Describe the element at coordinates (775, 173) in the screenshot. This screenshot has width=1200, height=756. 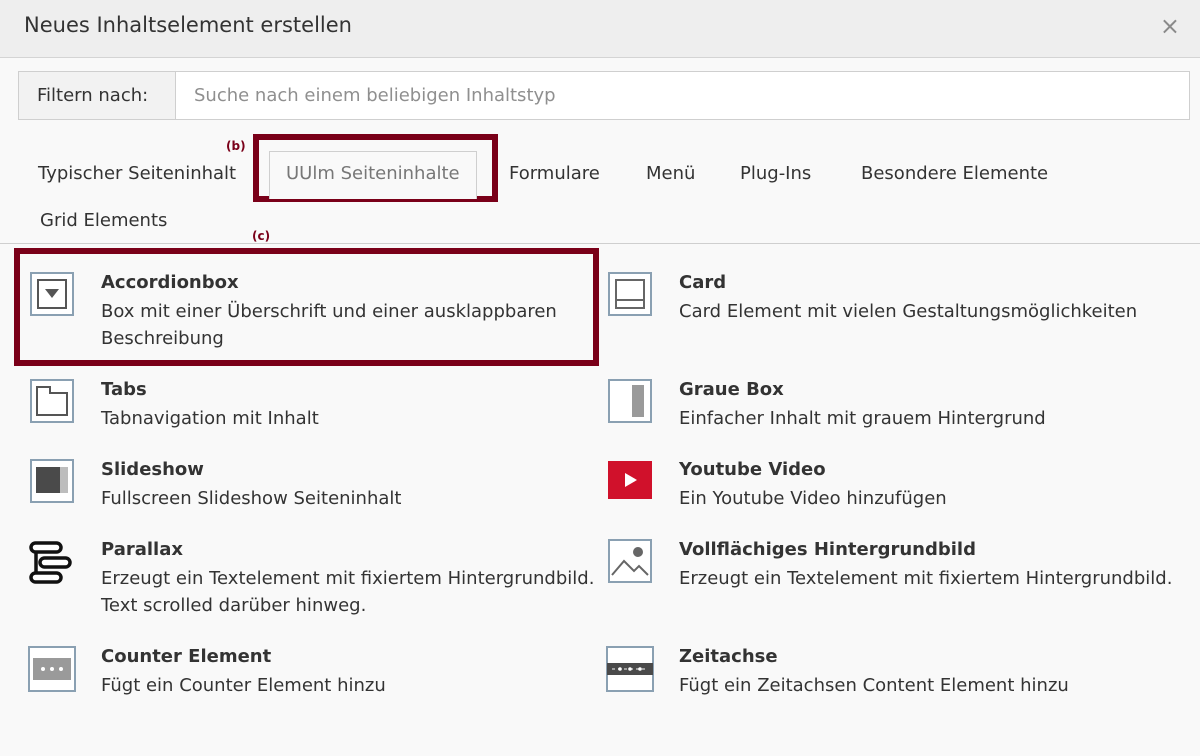
I see `tab-plug-ins: Plug-Ins` at that location.